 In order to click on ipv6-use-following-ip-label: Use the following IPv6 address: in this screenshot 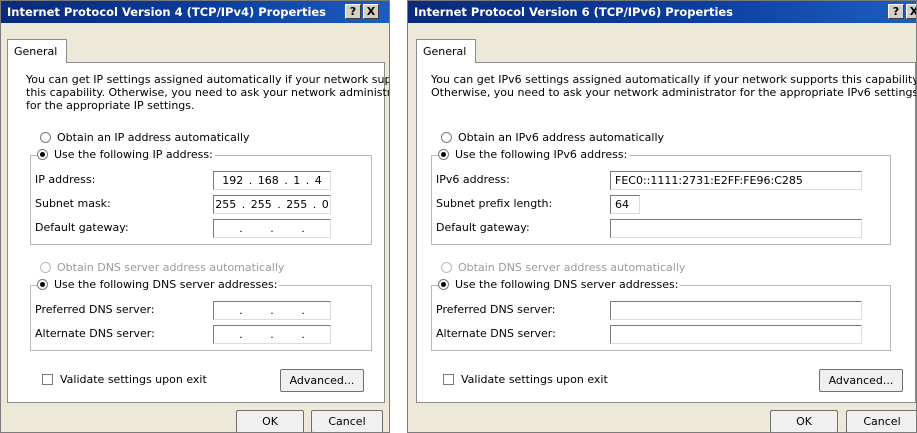, I will do `click(541, 154)`.